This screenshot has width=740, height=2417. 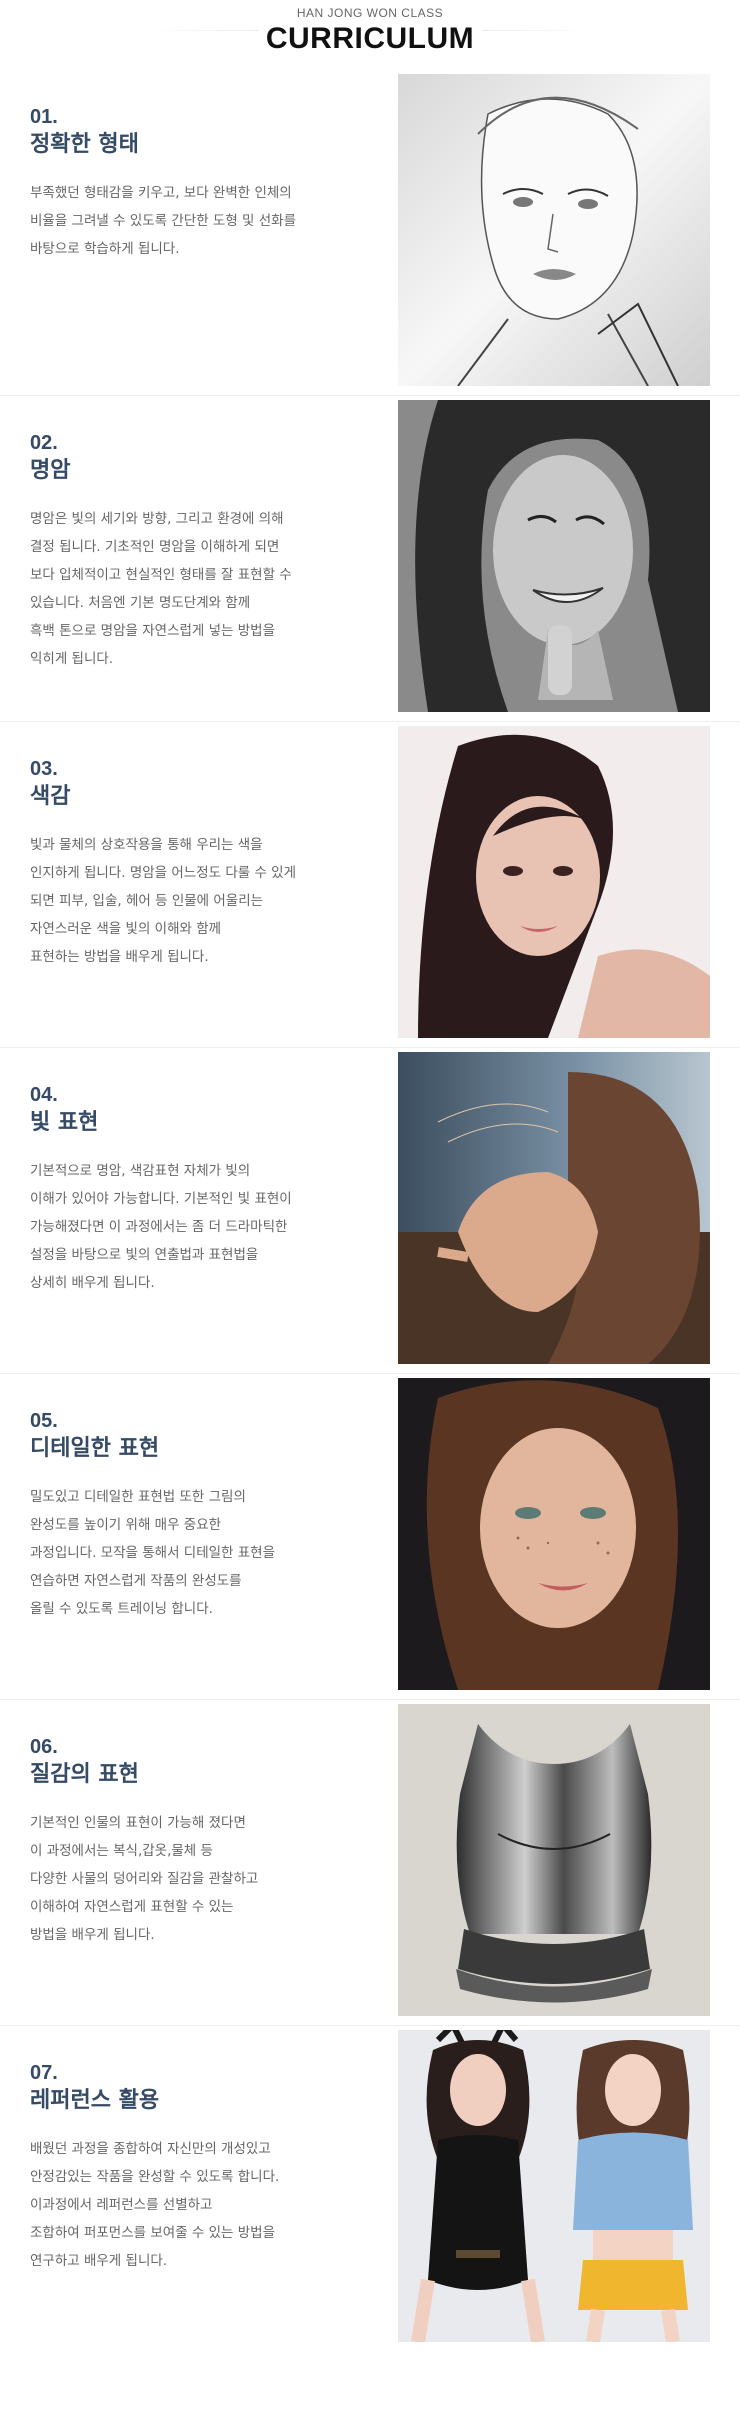 What do you see at coordinates (44, 1095) in the screenshot?
I see `curriculum-number: 04.` at bounding box center [44, 1095].